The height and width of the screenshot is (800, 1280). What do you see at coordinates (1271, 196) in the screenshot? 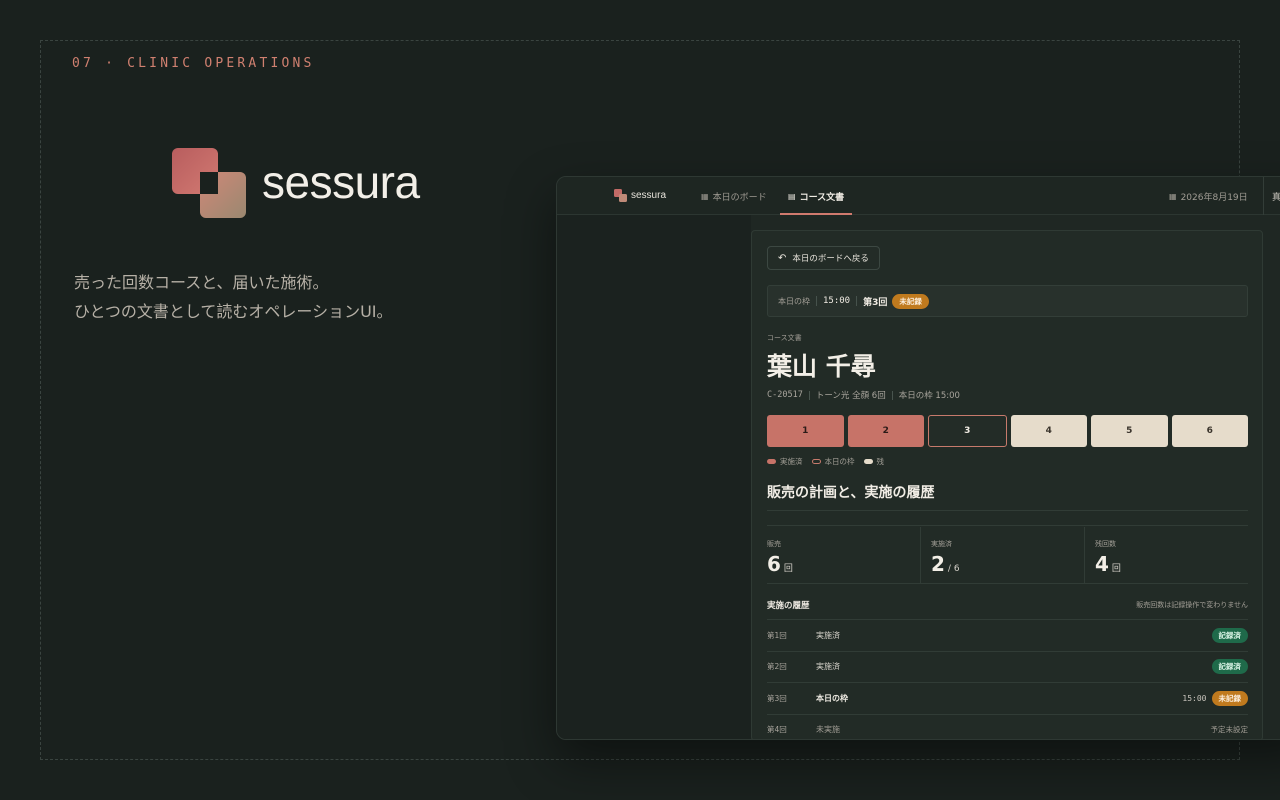
I see `user-menu: 真澄` at bounding box center [1271, 196].